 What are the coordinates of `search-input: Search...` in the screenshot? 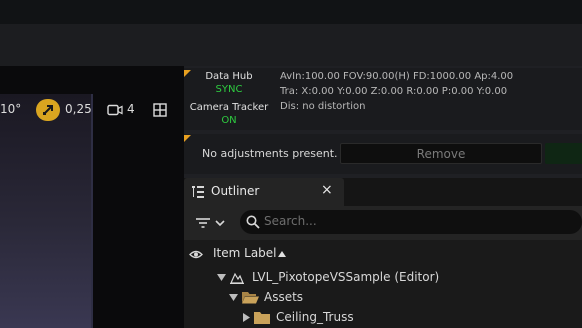 It's located at (411, 222).